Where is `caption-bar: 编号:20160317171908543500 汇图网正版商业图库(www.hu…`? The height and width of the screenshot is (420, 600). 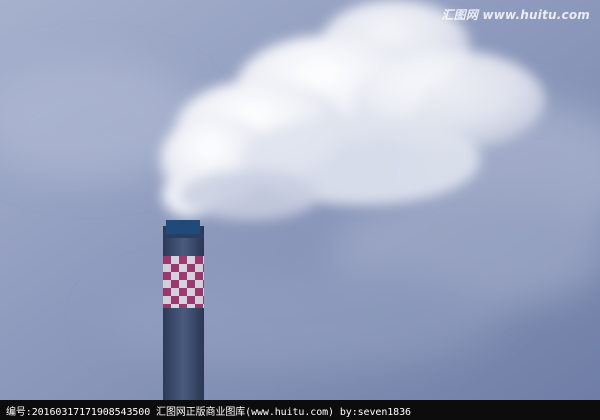
caption-bar: 编号:20160317171908543500 汇图网正版商业图库(www.hu… is located at coordinates (300, 410).